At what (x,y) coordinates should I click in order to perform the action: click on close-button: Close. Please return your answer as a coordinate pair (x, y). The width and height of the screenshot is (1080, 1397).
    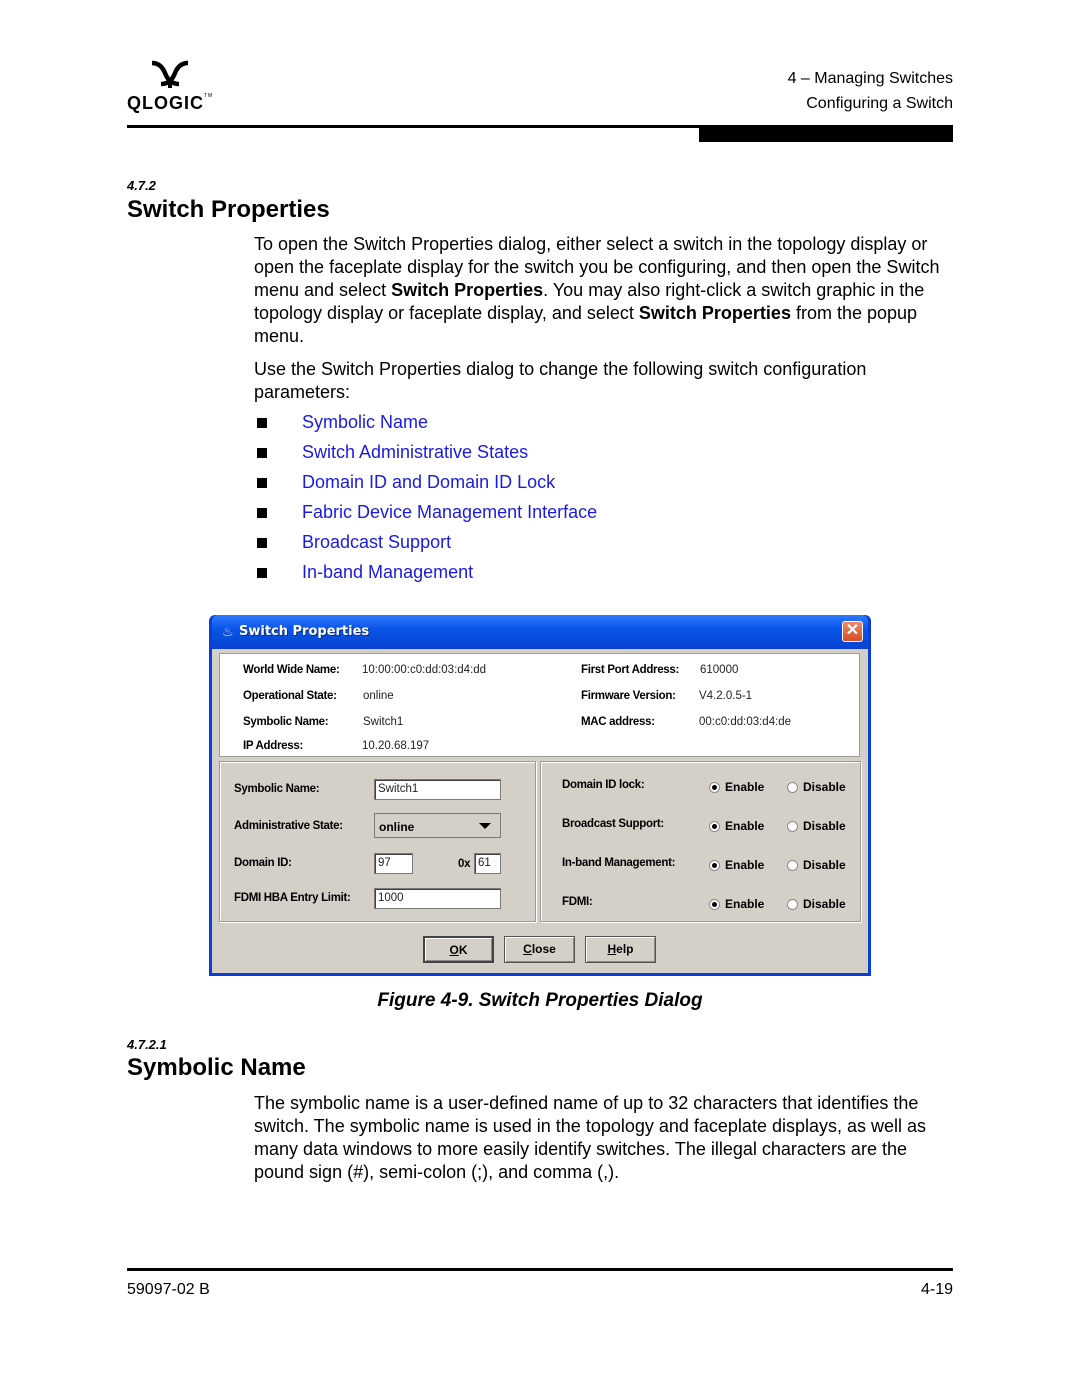
    Looking at the image, I should click on (539, 949).